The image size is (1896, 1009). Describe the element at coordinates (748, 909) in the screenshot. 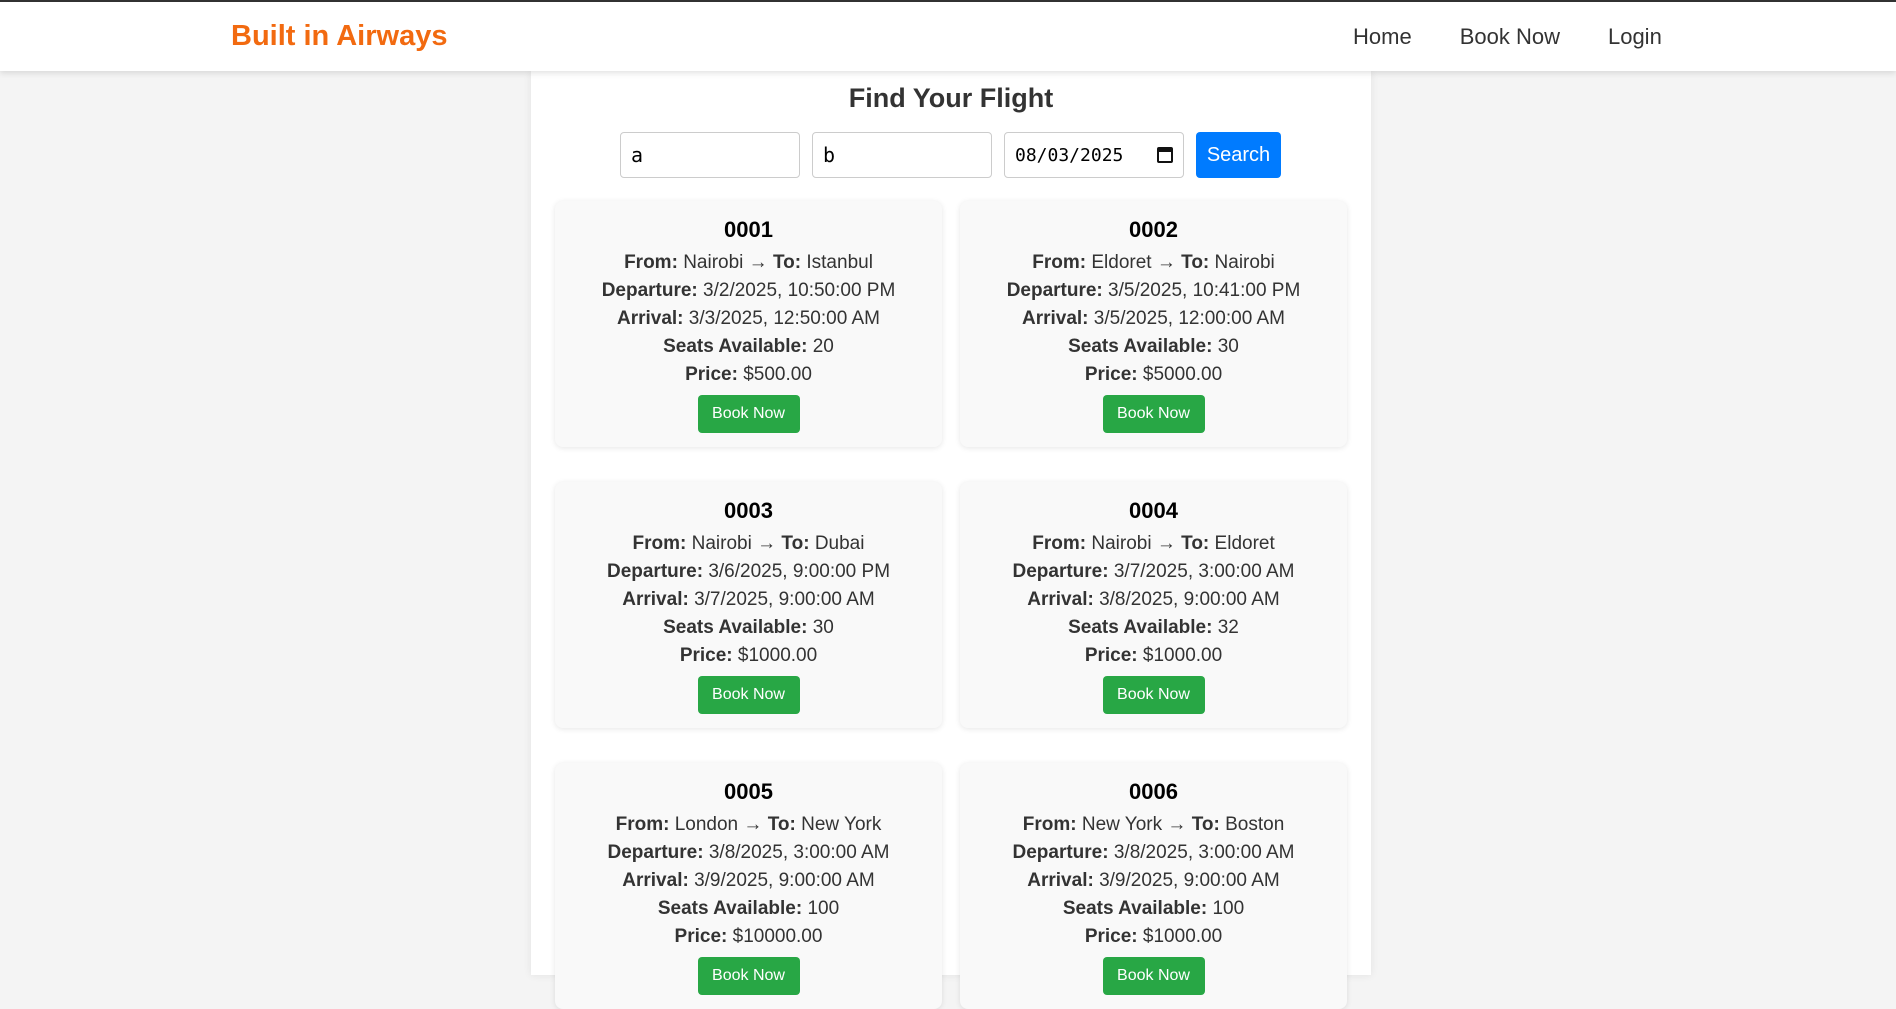

I see `seats-line: Seats Available: 100` at that location.